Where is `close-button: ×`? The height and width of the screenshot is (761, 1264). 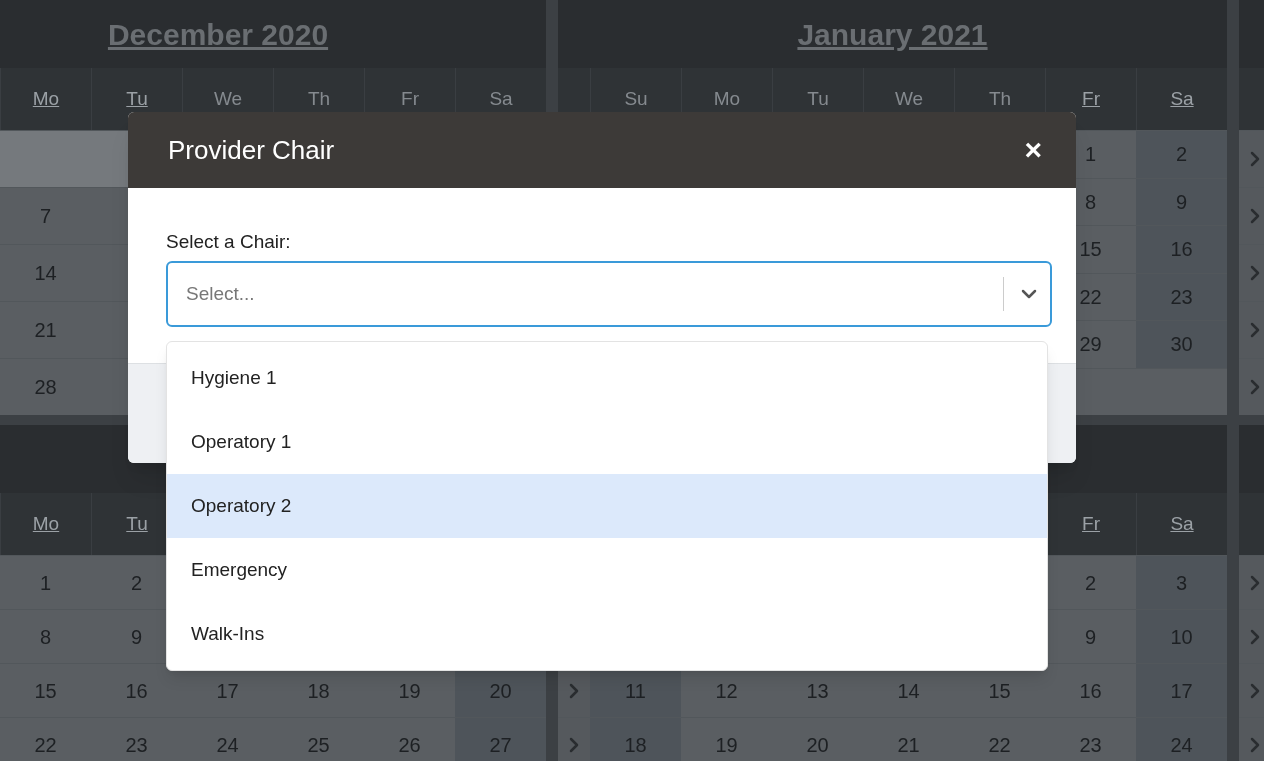
close-button: × is located at coordinates (1033, 150).